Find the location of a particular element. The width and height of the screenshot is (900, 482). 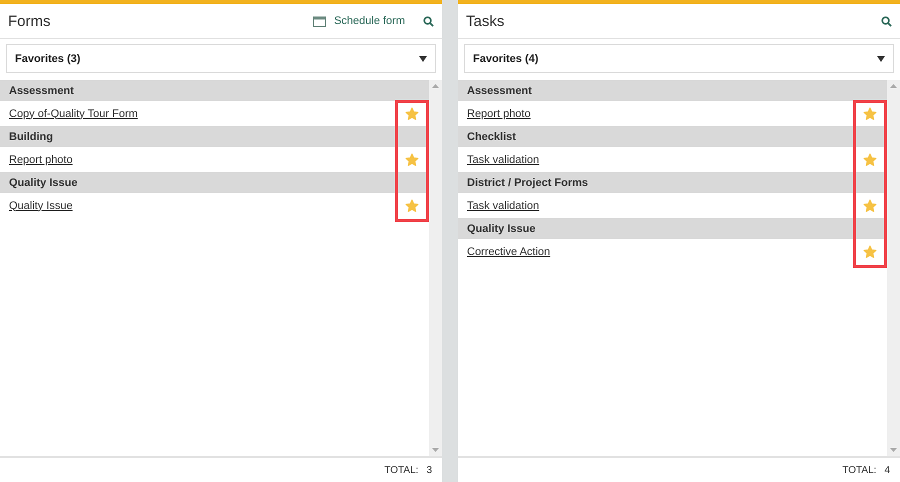

group-header: District / Project Forms is located at coordinates (672, 182).